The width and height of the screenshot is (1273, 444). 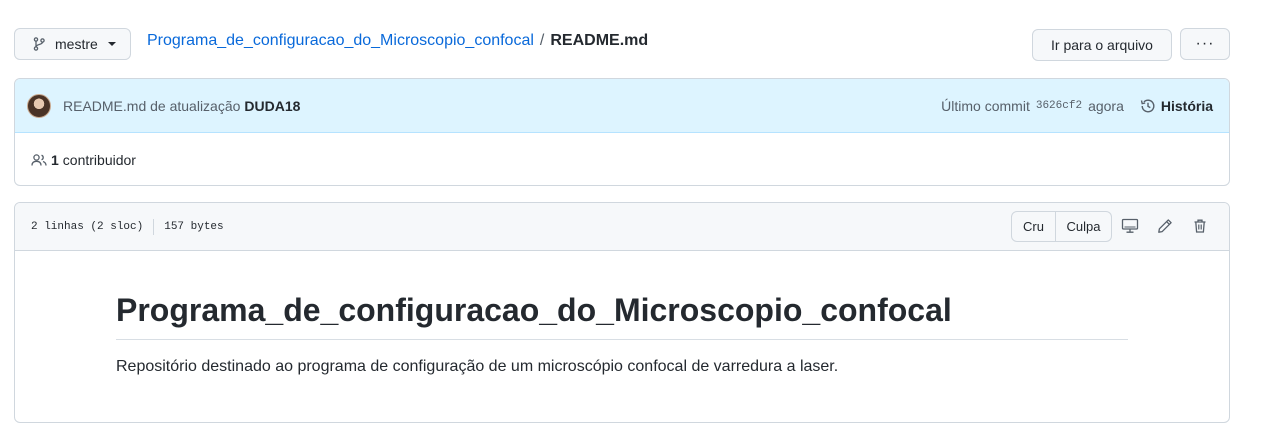 I want to click on file-header: 2 linhas (2 sloc) 157 bytes Cru Culpa, so click(x=622, y=227).